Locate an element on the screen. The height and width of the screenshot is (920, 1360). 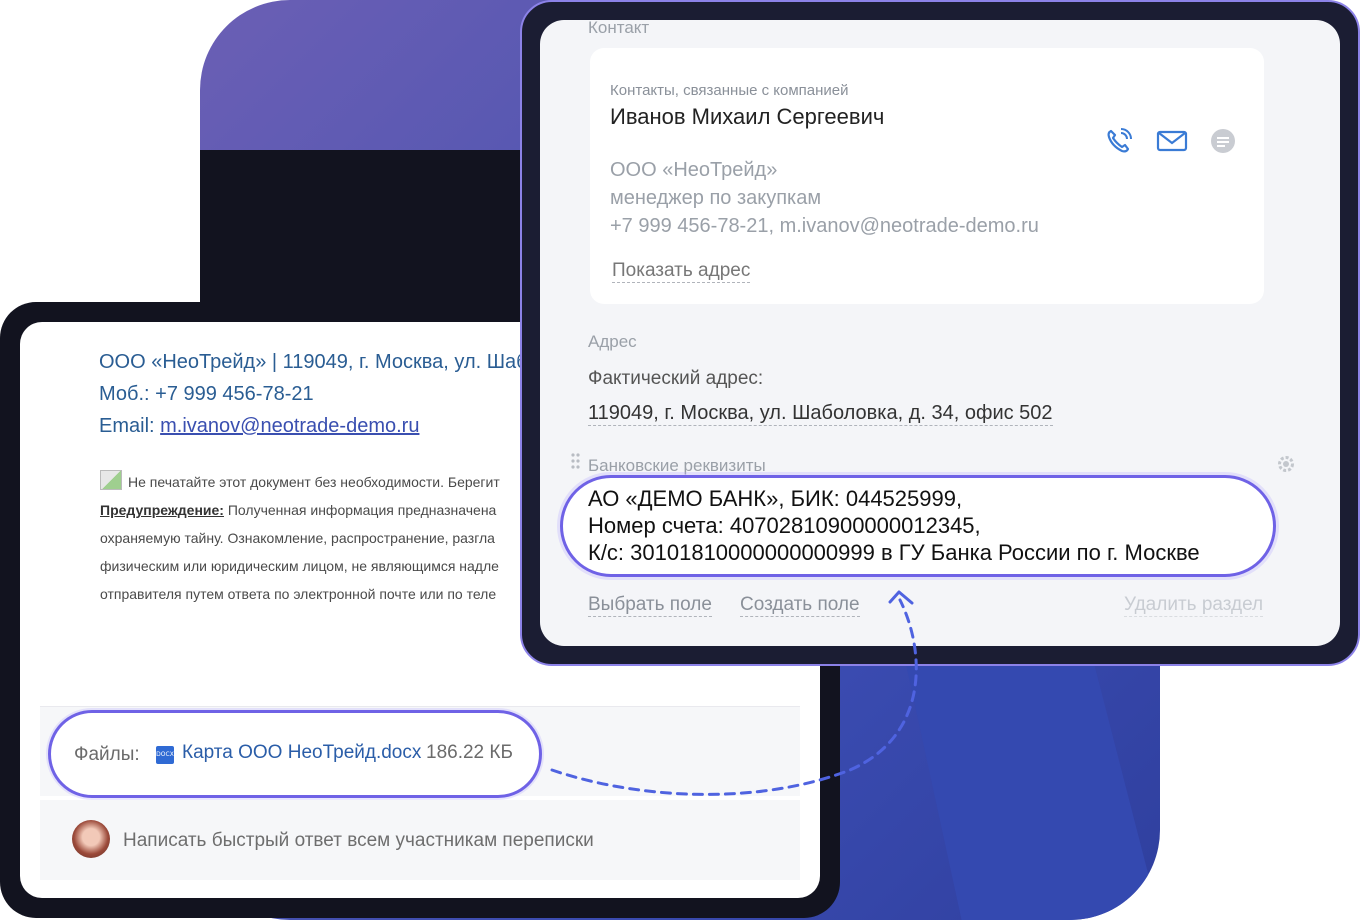
signature-email-label: Email: is located at coordinates (130, 426).